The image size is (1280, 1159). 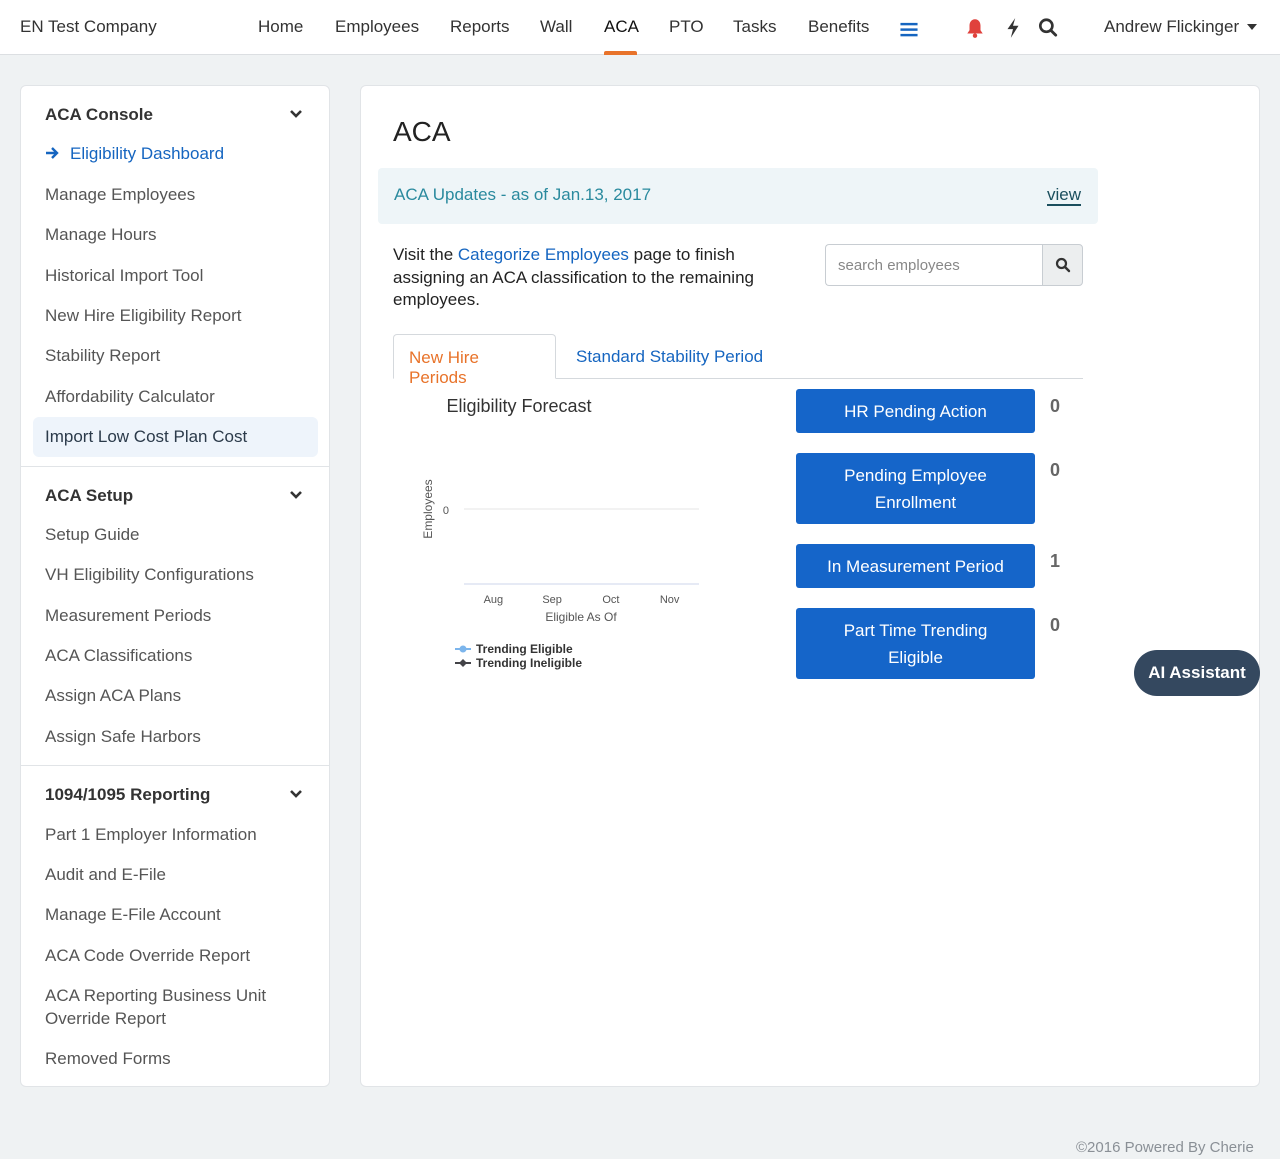 I want to click on active-nav-indicator, so click(x=620, y=53).